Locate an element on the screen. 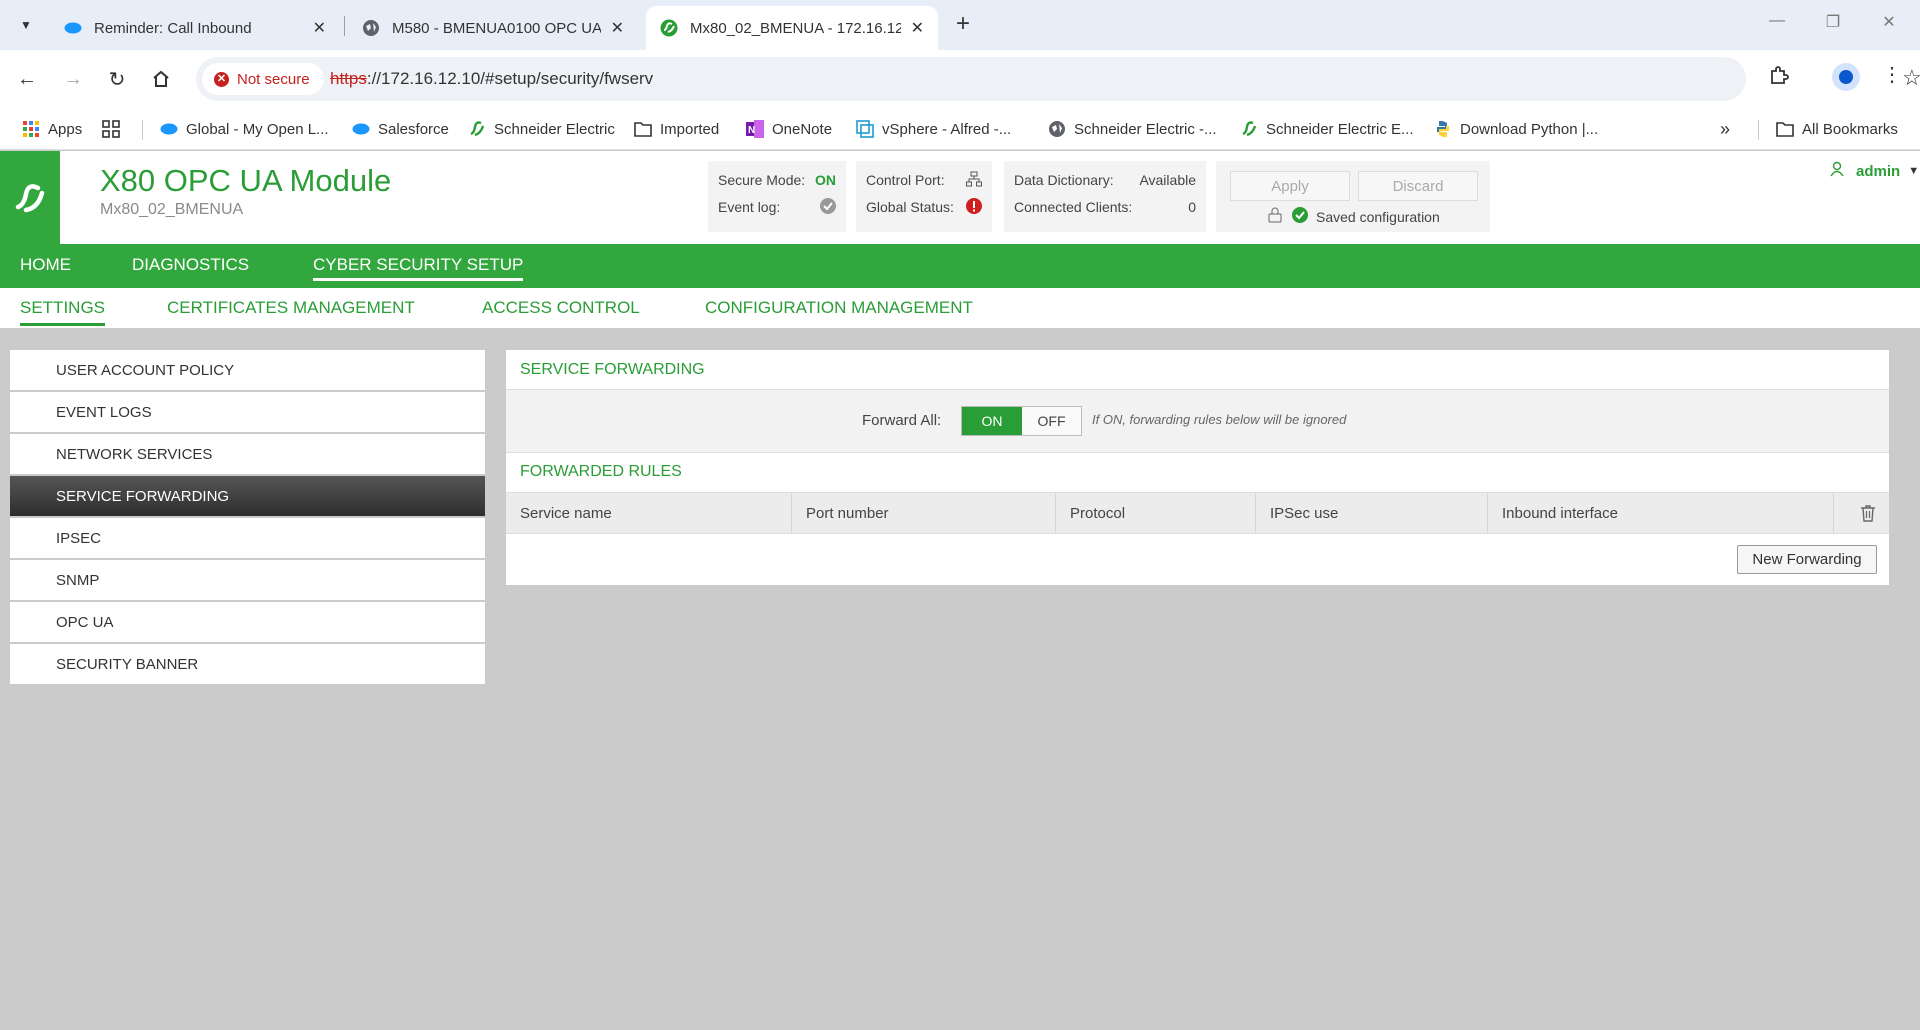 Image resolution: width=1920 pixels, height=1030 pixels. window-close-icon: ✕ is located at coordinates (1889, 22).